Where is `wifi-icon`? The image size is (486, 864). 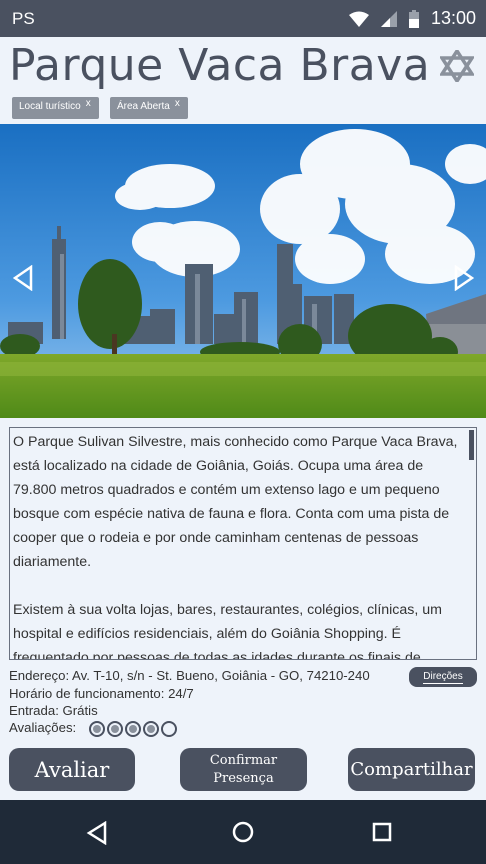
wifi-icon is located at coordinates (358, 19).